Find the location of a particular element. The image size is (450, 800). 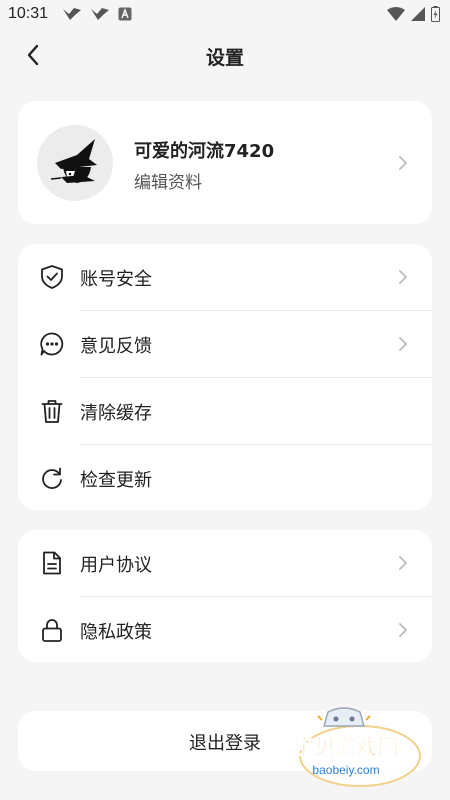

witch-cat-avatar-icon is located at coordinates (73, 161).